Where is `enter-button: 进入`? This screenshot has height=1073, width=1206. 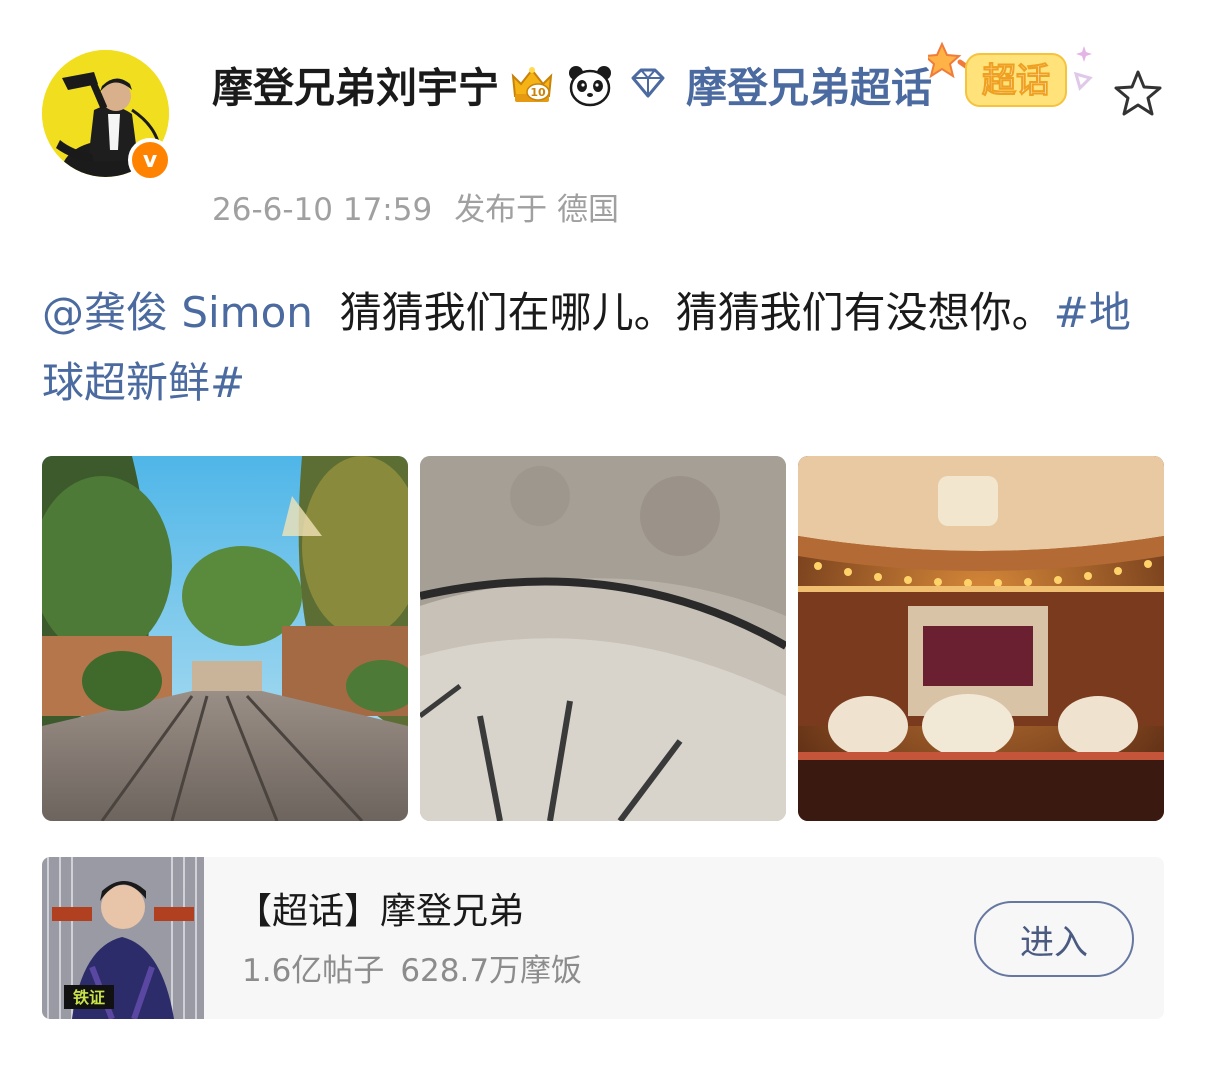 enter-button: 进入 is located at coordinates (1054, 939).